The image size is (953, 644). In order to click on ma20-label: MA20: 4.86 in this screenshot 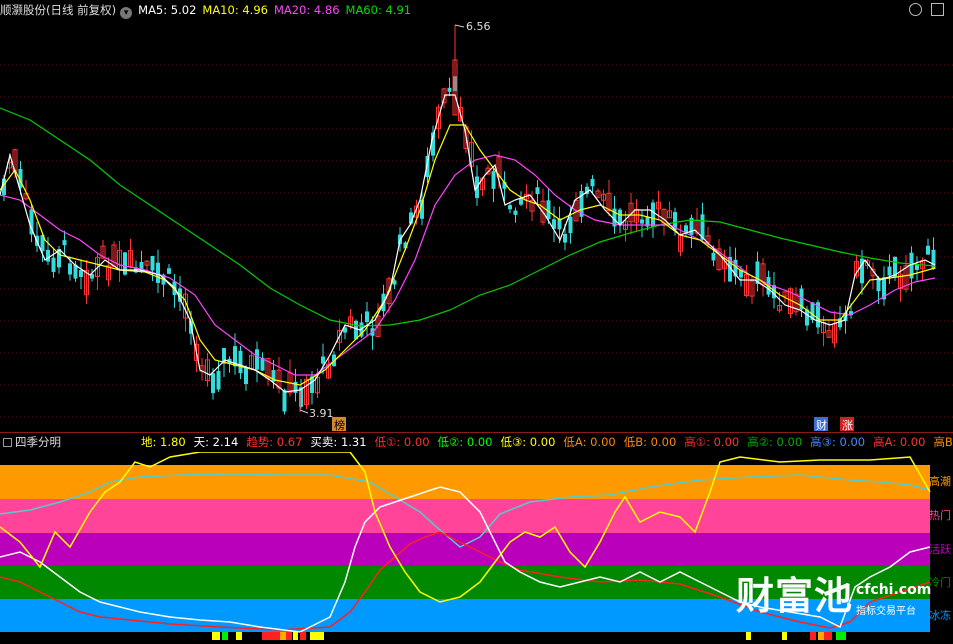, I will do `click(306, 10)`.